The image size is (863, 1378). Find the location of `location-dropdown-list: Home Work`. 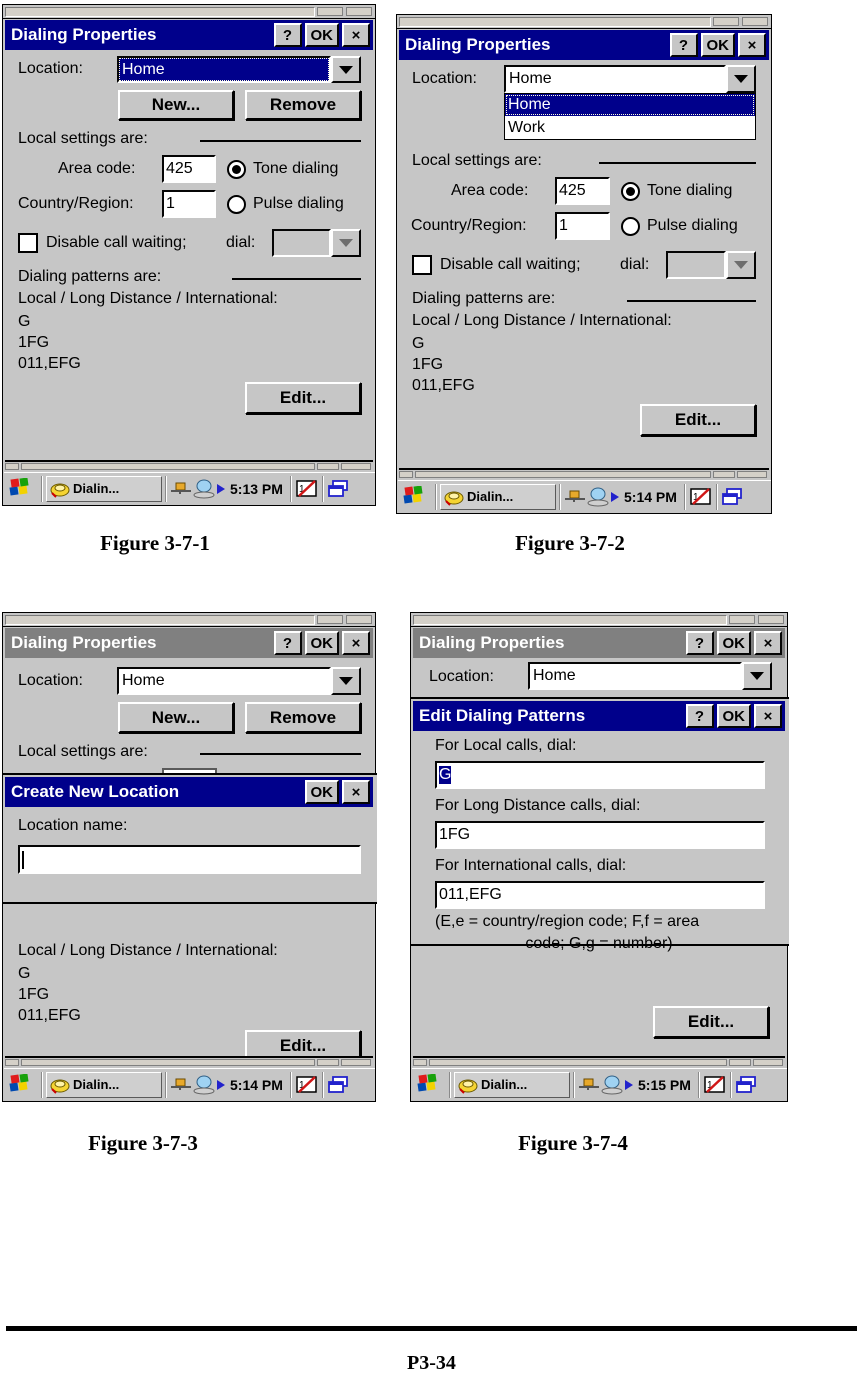

location-dropdown-list: Home Work is located at coordinates (630, 116).